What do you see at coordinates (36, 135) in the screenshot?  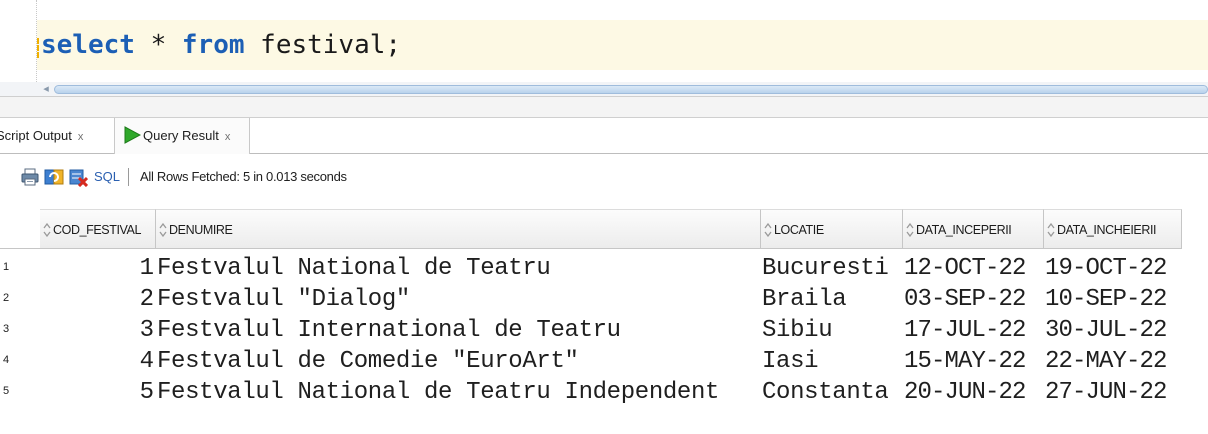 I see `tab-label: Script Output` at bounding box center [36, 135].